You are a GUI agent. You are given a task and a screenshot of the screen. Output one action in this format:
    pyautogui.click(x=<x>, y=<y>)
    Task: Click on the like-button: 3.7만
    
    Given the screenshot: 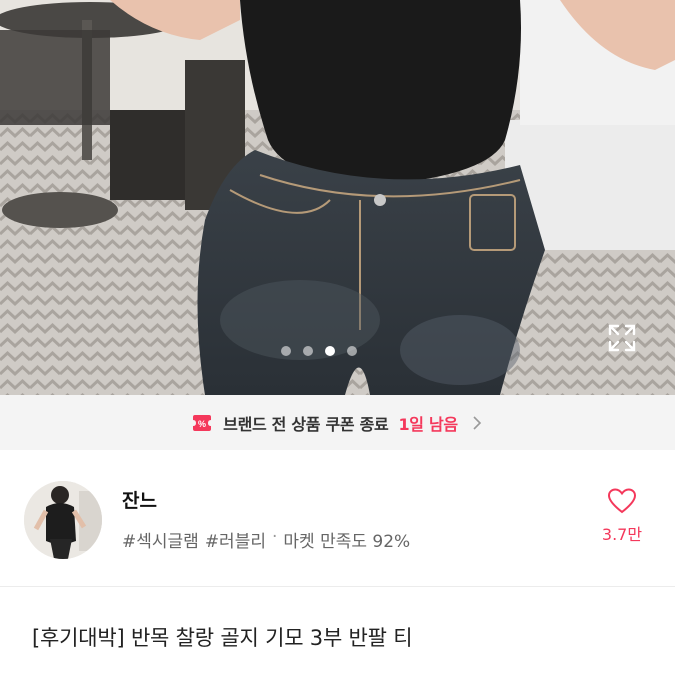 What is the action you would take?
    pyautogui.click(x=622, y=516)
    